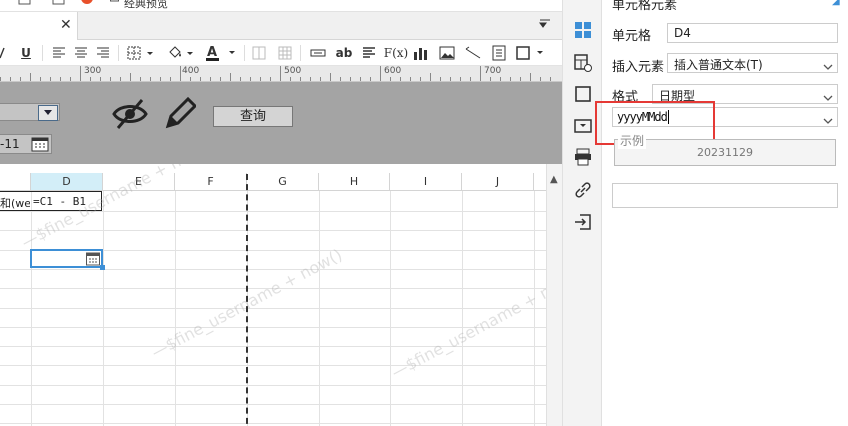  What do you see at coordinates (93, 71) in the screenshot?
I see `ruler-label: 300` at bounding box center [93, 71].